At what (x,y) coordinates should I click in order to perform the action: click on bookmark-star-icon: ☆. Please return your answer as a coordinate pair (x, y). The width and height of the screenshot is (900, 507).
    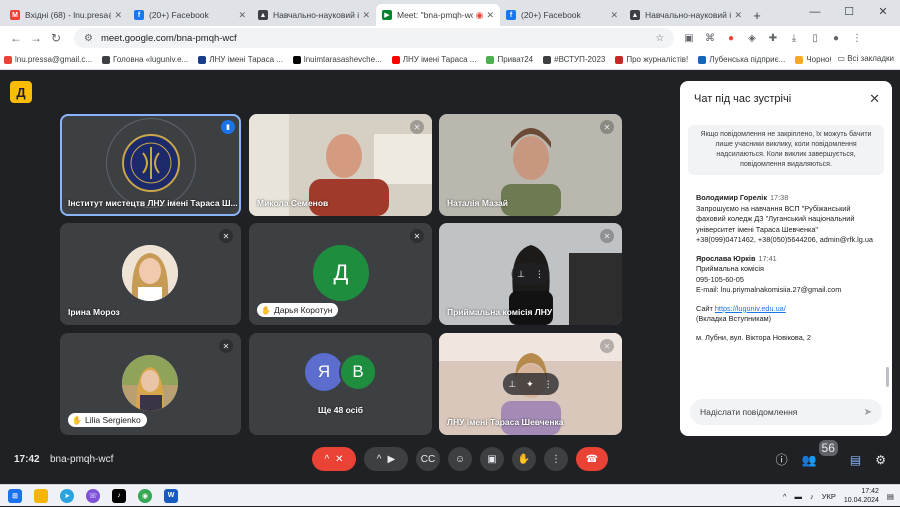
    Looking at the image, I should click on (659, 38).